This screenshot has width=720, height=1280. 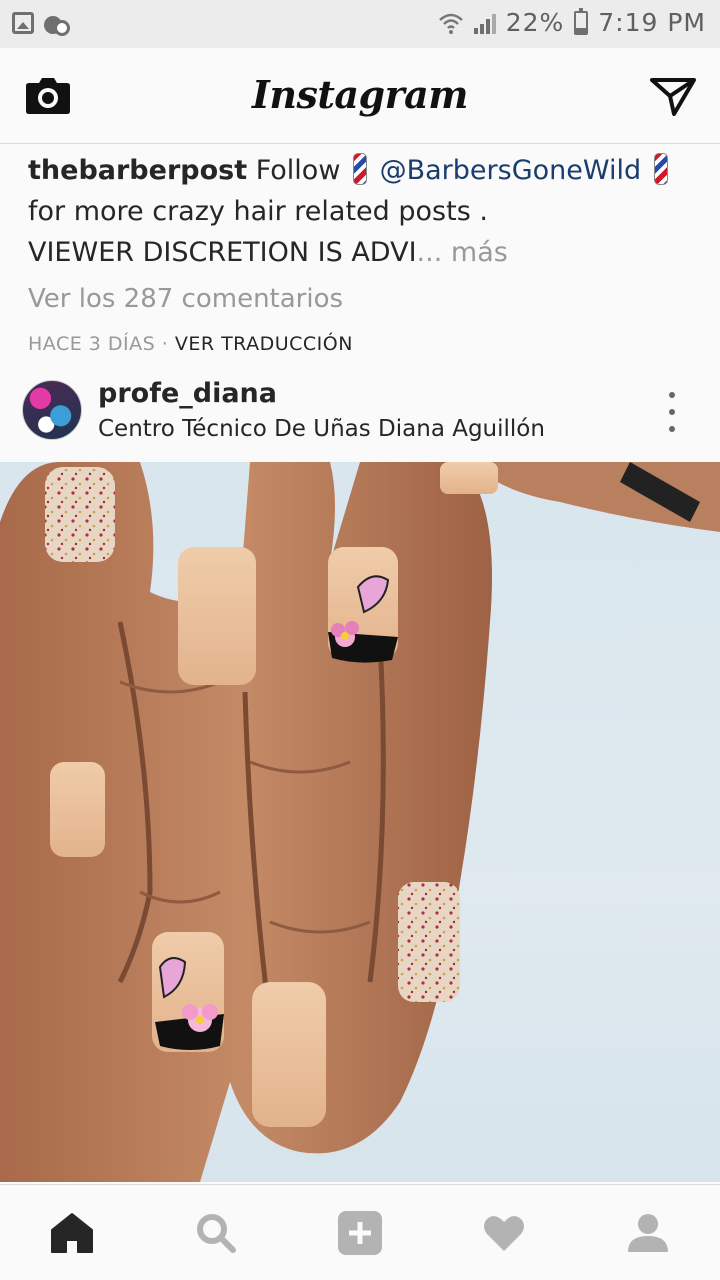 What do you see at coordinates (321, 429) in the screenshot?
I see `post-location: Centro Técnico De Uñas Diana Aguillón` at bounding box center [321, 429].